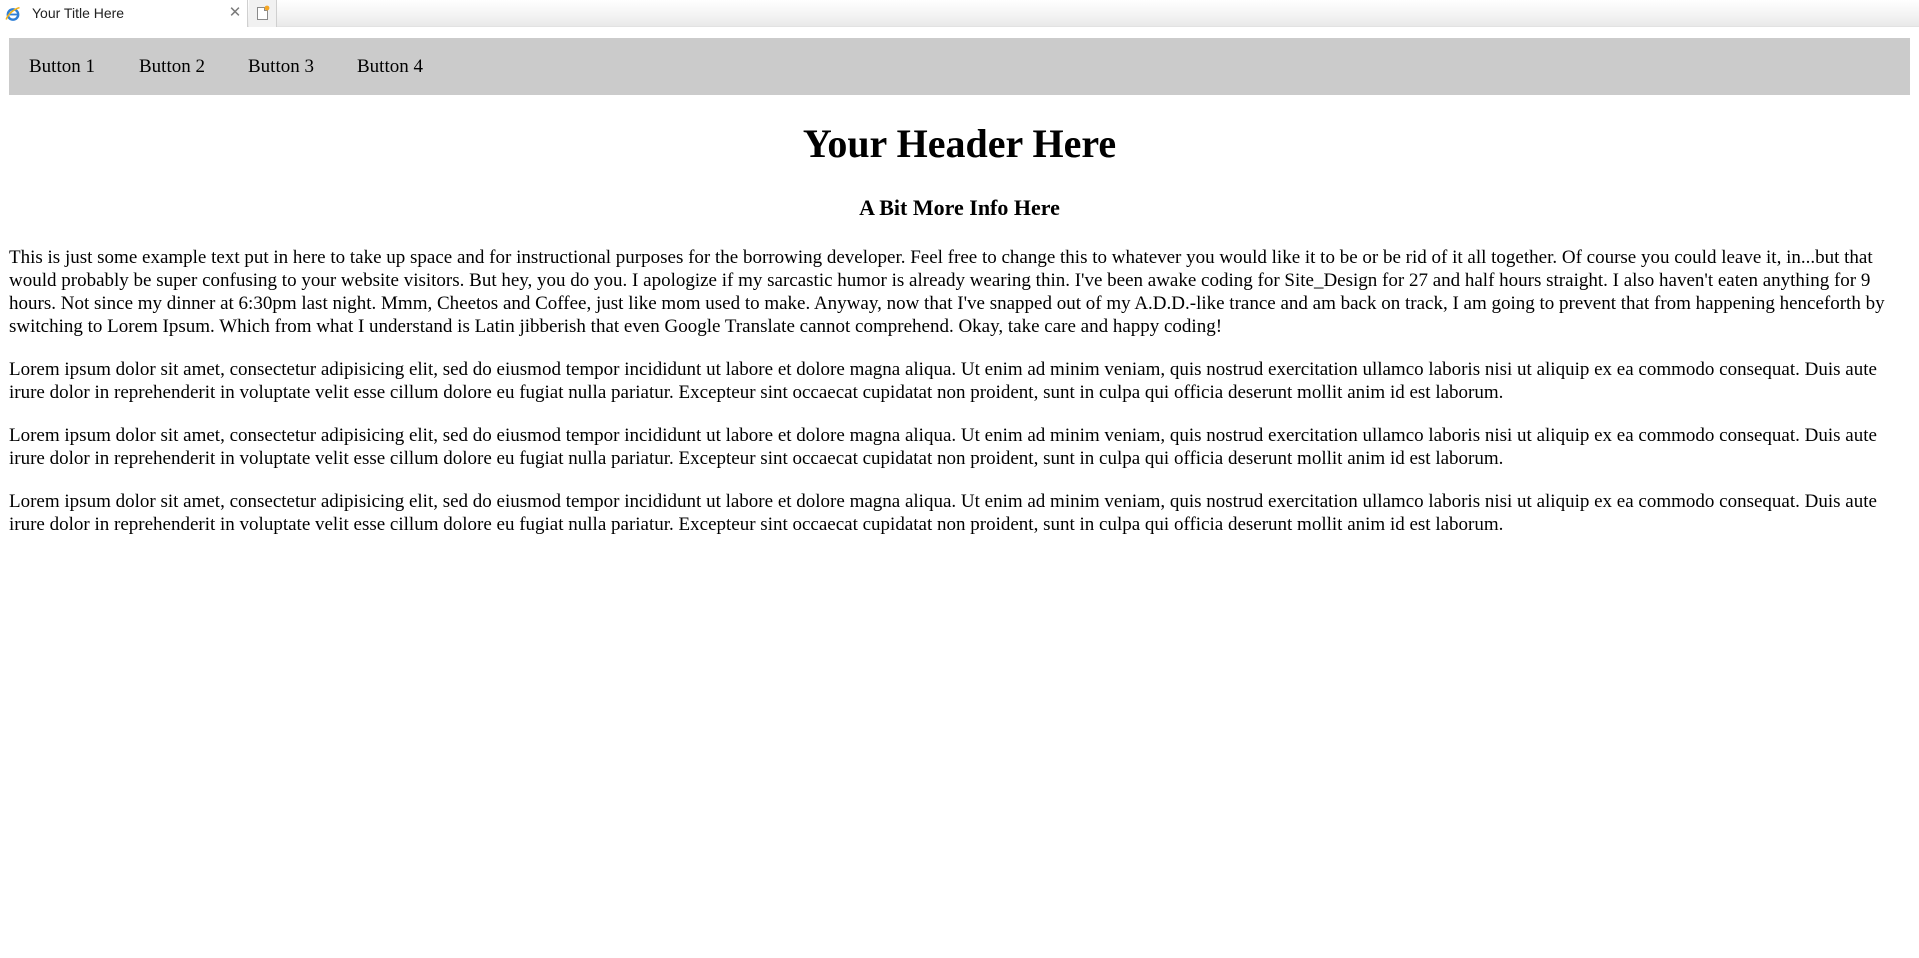 This screenshot has width=1919, height=958. Describe the element at coordinates (281, 66) in the screenshot. I see `nav-button-3: Button 3` at that location.